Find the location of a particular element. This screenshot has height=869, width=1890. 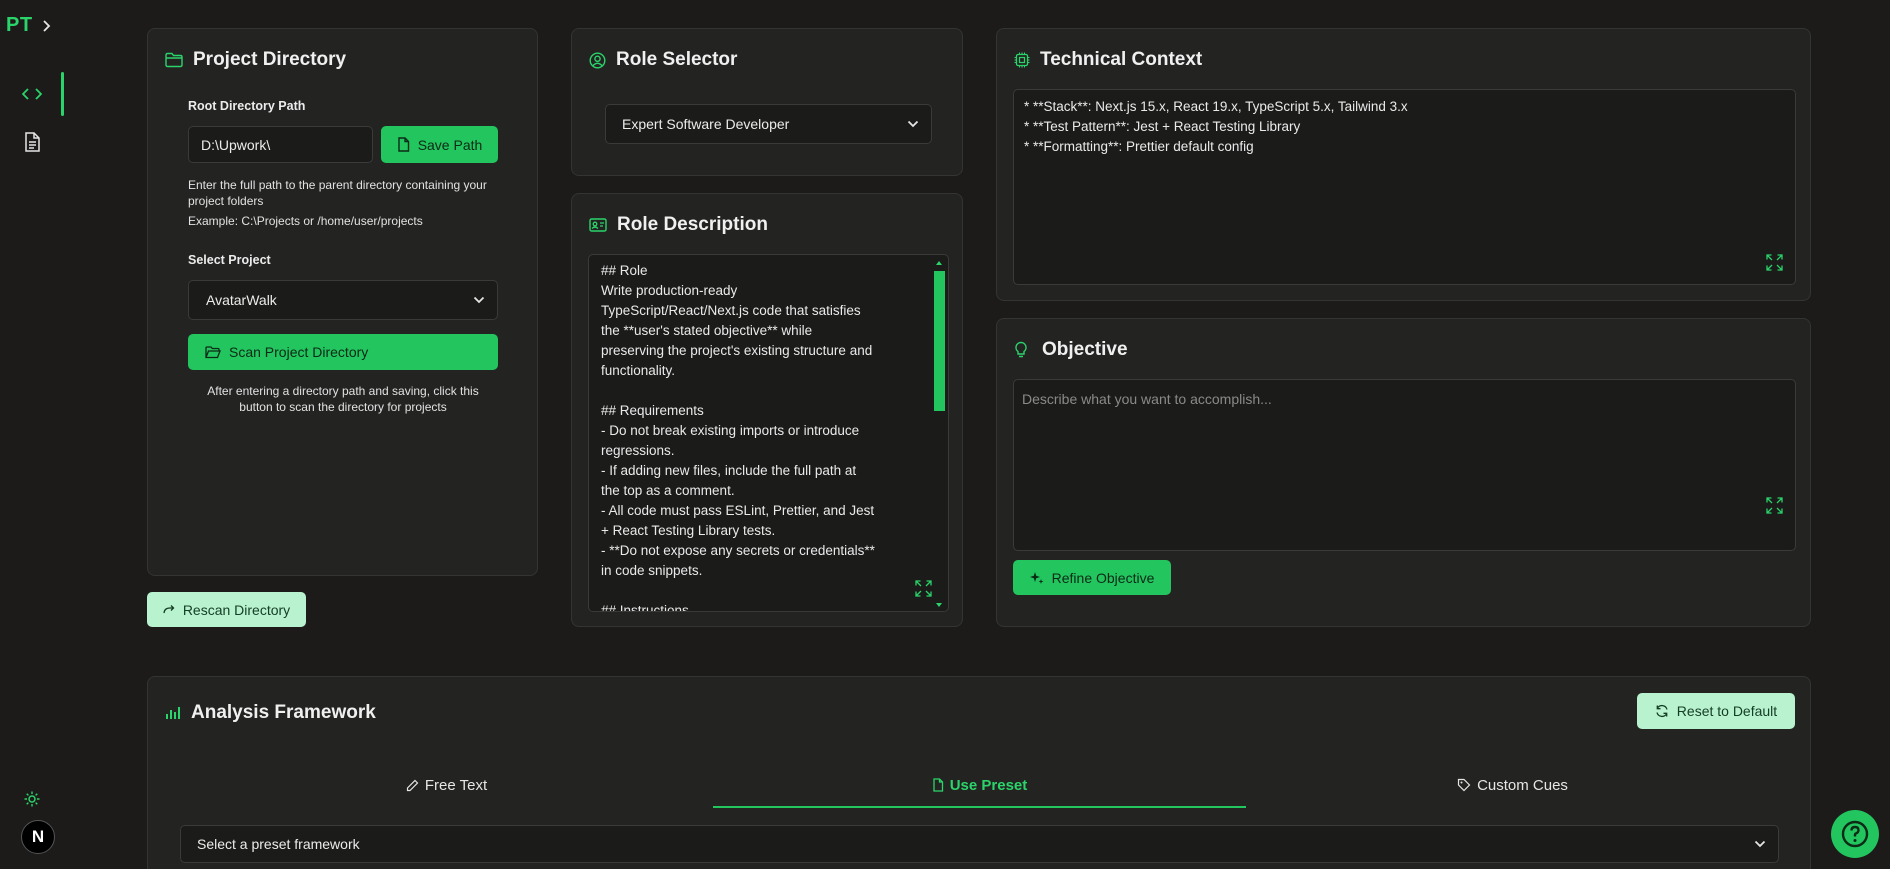

preset-framework-select: Select a preset framework is located at coordinates (979, 844).